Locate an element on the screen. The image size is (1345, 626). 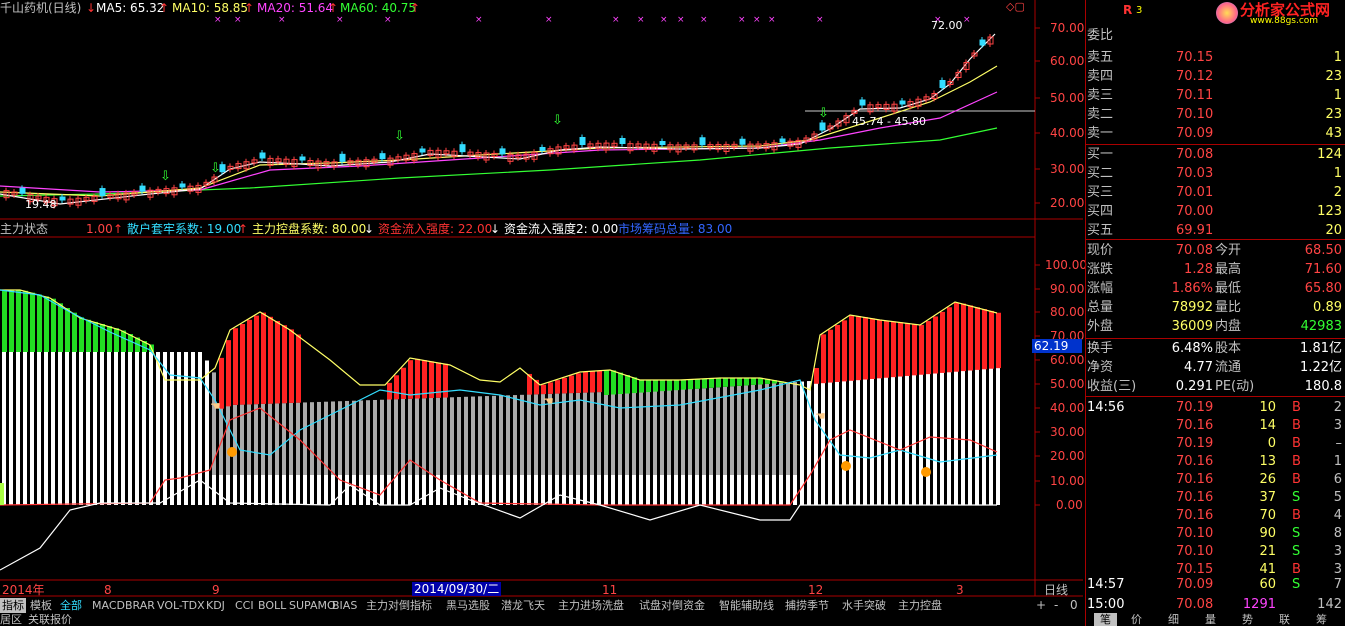
panel-tab: 筹 is located at coordinates (1321, 619).